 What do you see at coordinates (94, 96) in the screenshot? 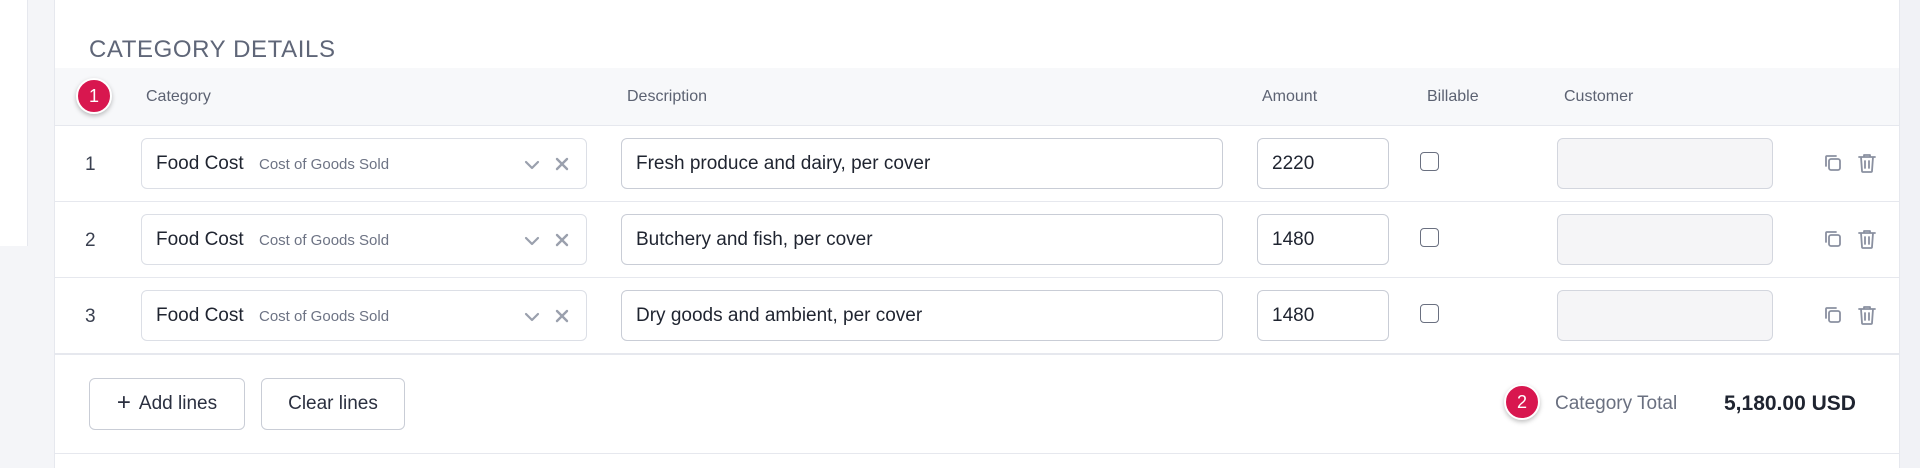
I see `step-marker-1: 1` at bounding box center [94, 96].